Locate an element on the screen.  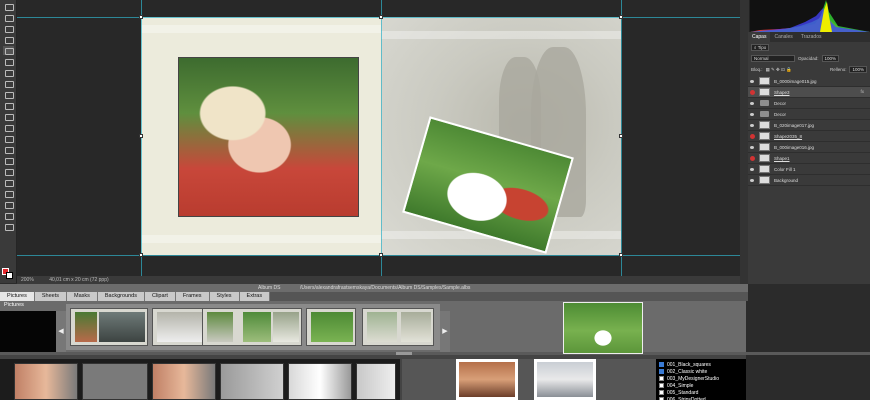
tab-layers: Capas is located at coordinates (759, 37).